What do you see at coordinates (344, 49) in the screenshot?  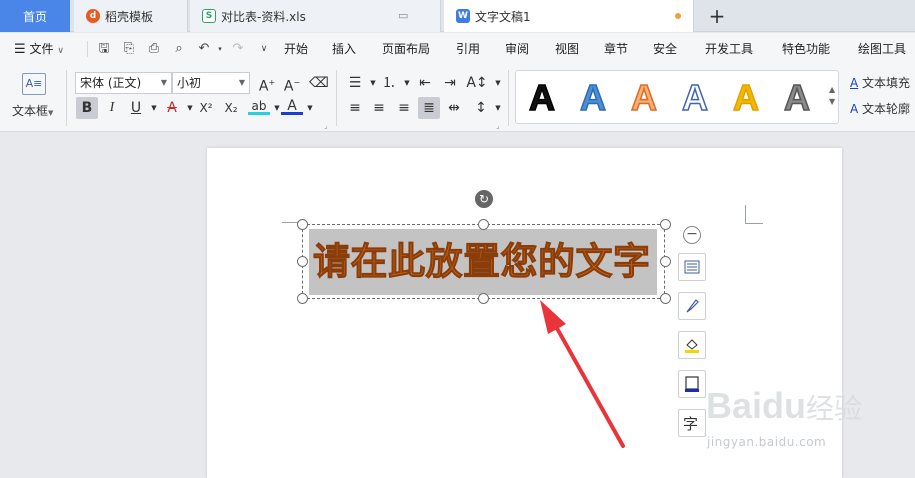 I see `menu-insert: 插入` at bounding box center [344, 49].